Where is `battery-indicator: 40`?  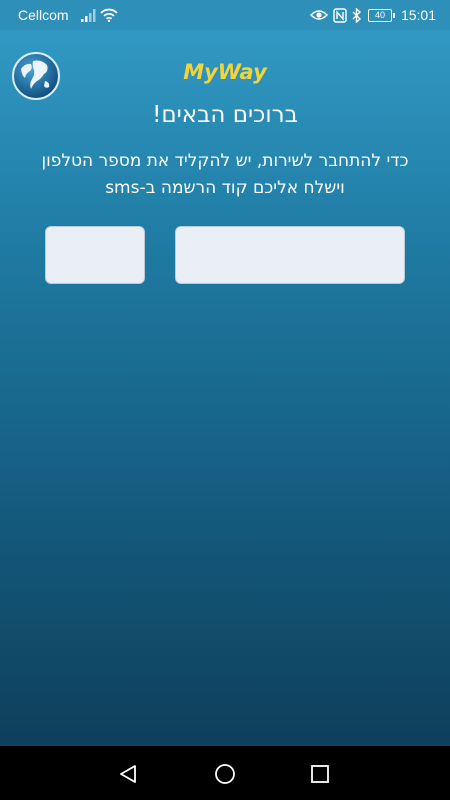 battery-indicator: 40 is located at coordinates (381, 15).